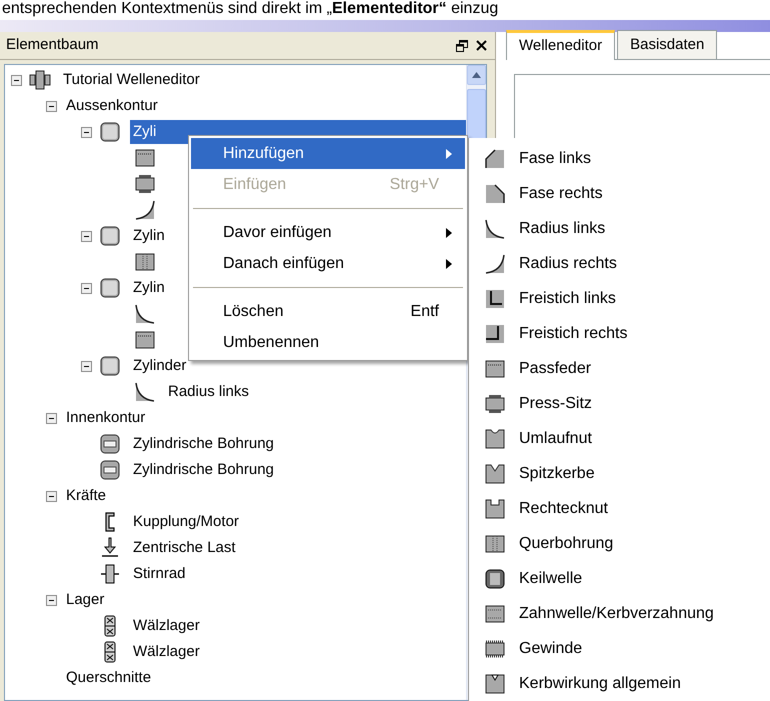 This screenshot has height=701, width=770. Describe the element at coordinates (495, 439) in the screenshot. I see `groove-icon` at that location.